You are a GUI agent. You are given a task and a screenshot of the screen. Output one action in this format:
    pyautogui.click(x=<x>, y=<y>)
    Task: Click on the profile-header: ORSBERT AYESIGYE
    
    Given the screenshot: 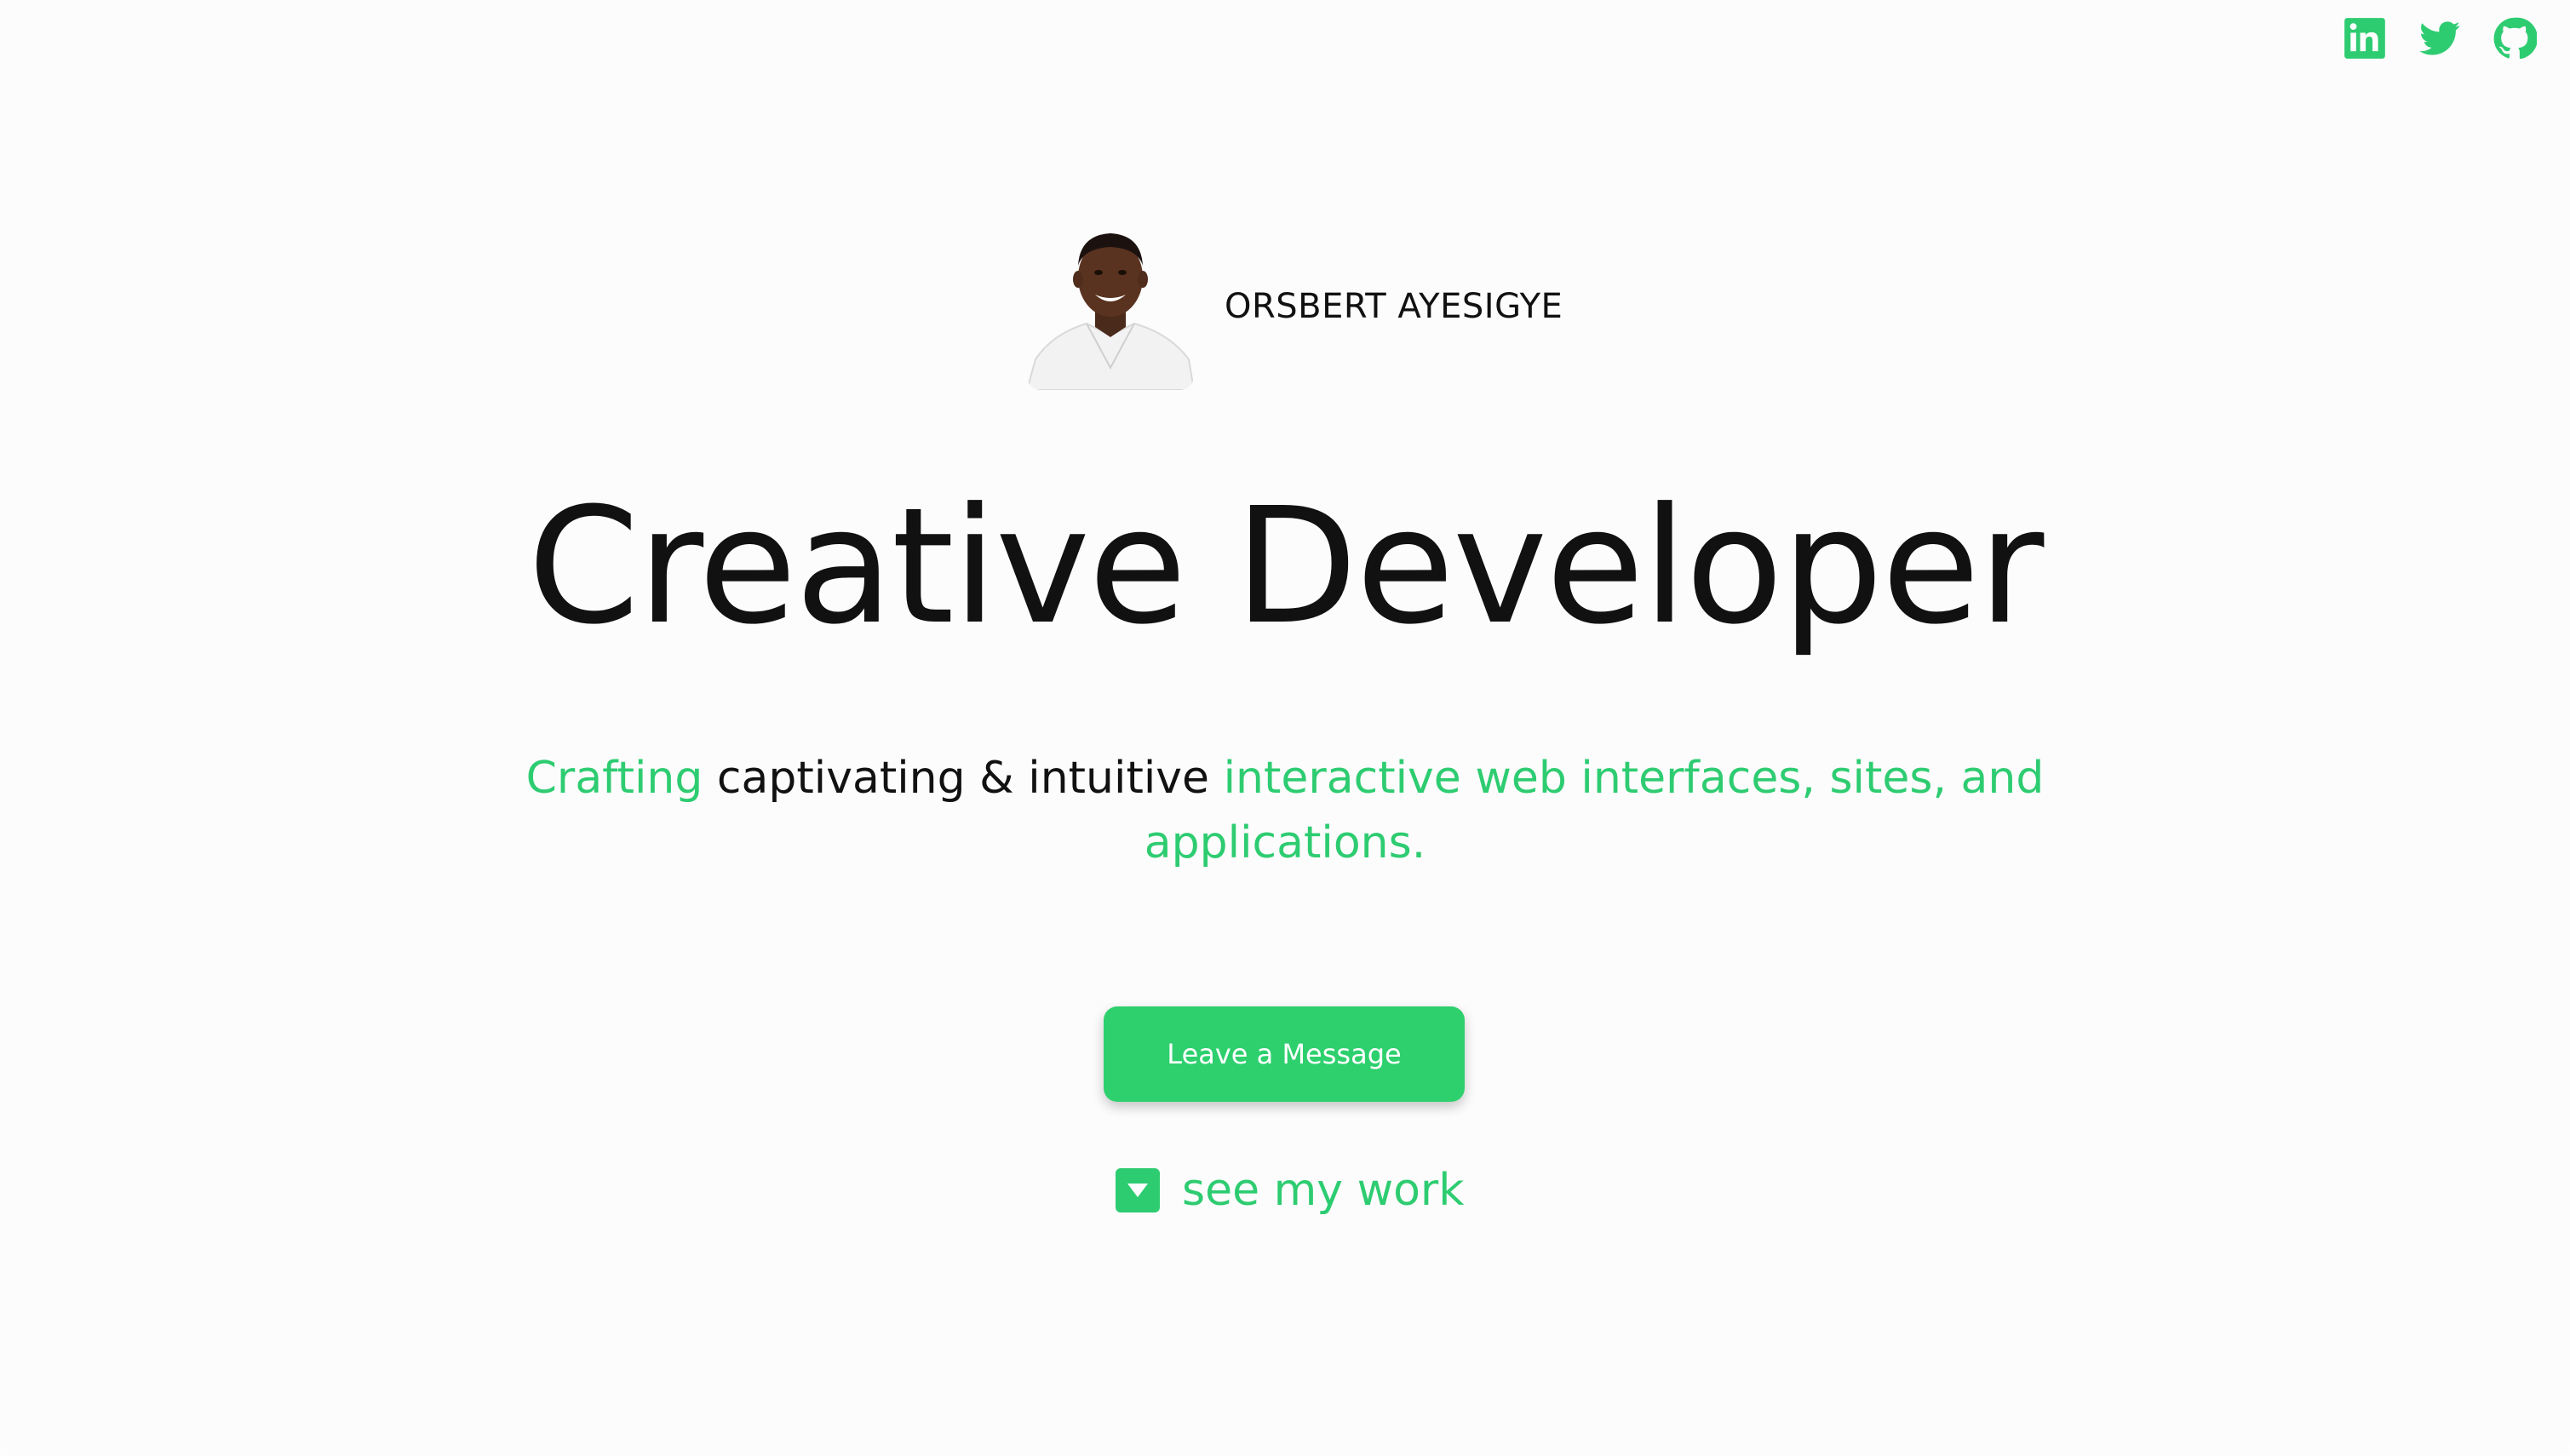 What is the action you would take?
    pyautogui.click(x=1295, y=306)
    